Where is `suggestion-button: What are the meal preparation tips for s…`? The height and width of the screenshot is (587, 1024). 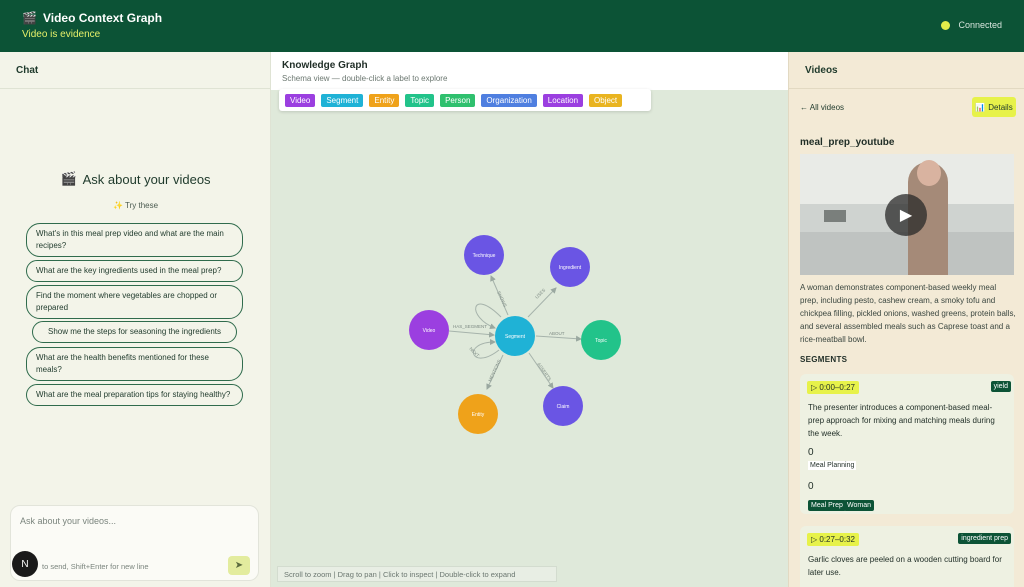
suggestion-button: What are the meal preparation tips for s… is located at coordinates (134, 395).